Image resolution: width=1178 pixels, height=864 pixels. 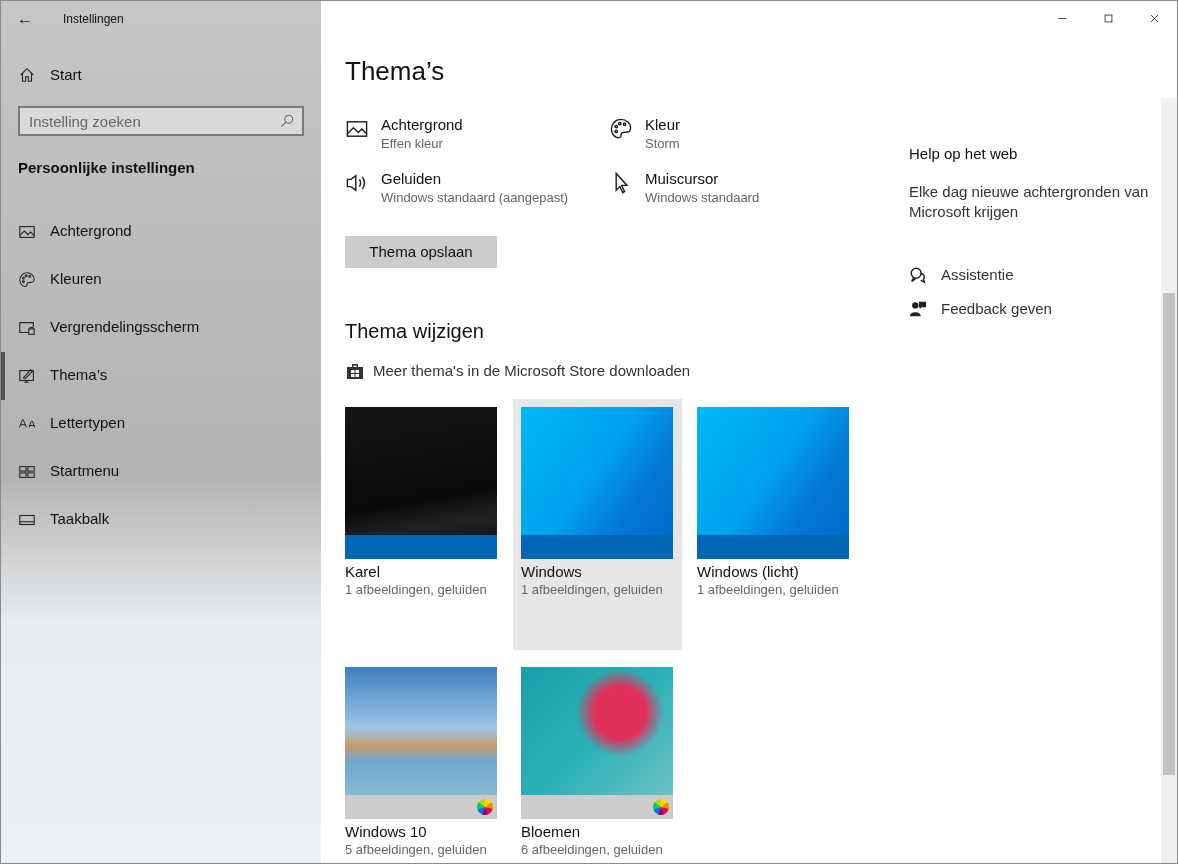 I want to click on theme-tile: Windows 1 afbeeldingen, geluiden, so click(x=597, y=524).